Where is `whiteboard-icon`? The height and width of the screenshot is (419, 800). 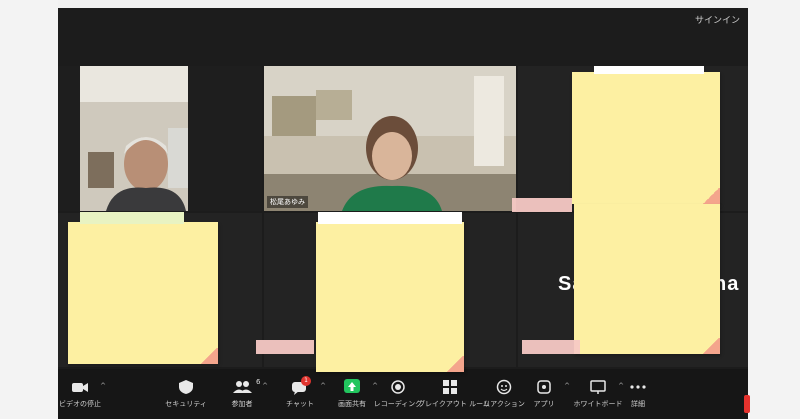 whiteboard-icon is located at coordinates (598, 387).